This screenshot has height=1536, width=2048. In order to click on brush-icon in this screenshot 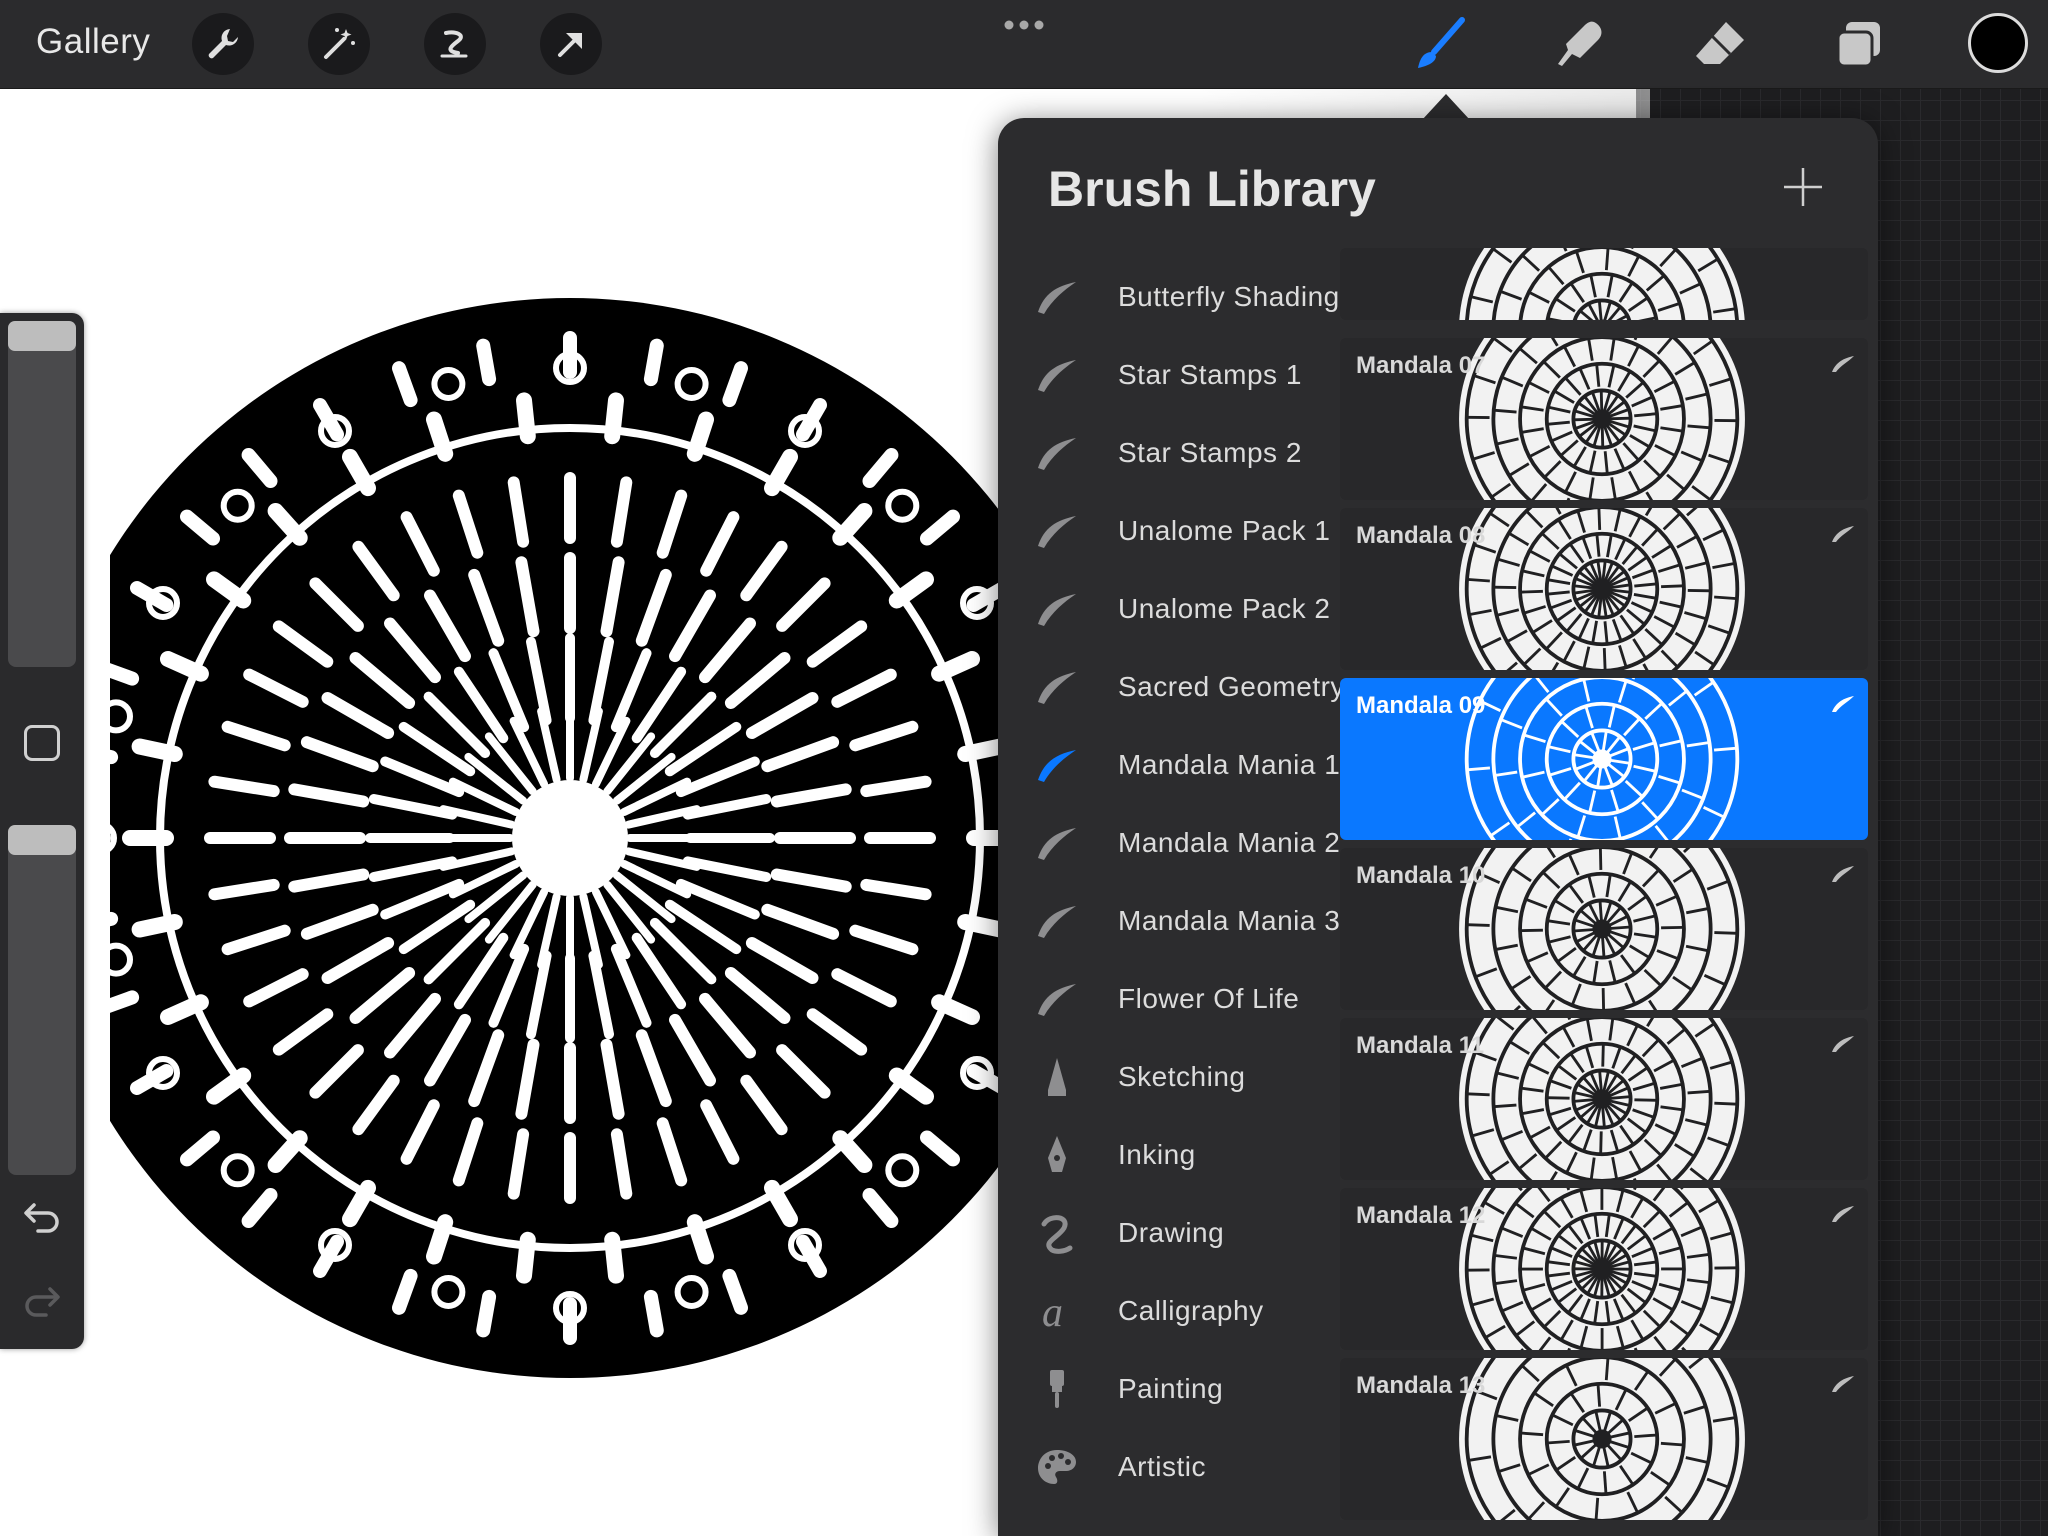, I will do `click(1440, 44)`.